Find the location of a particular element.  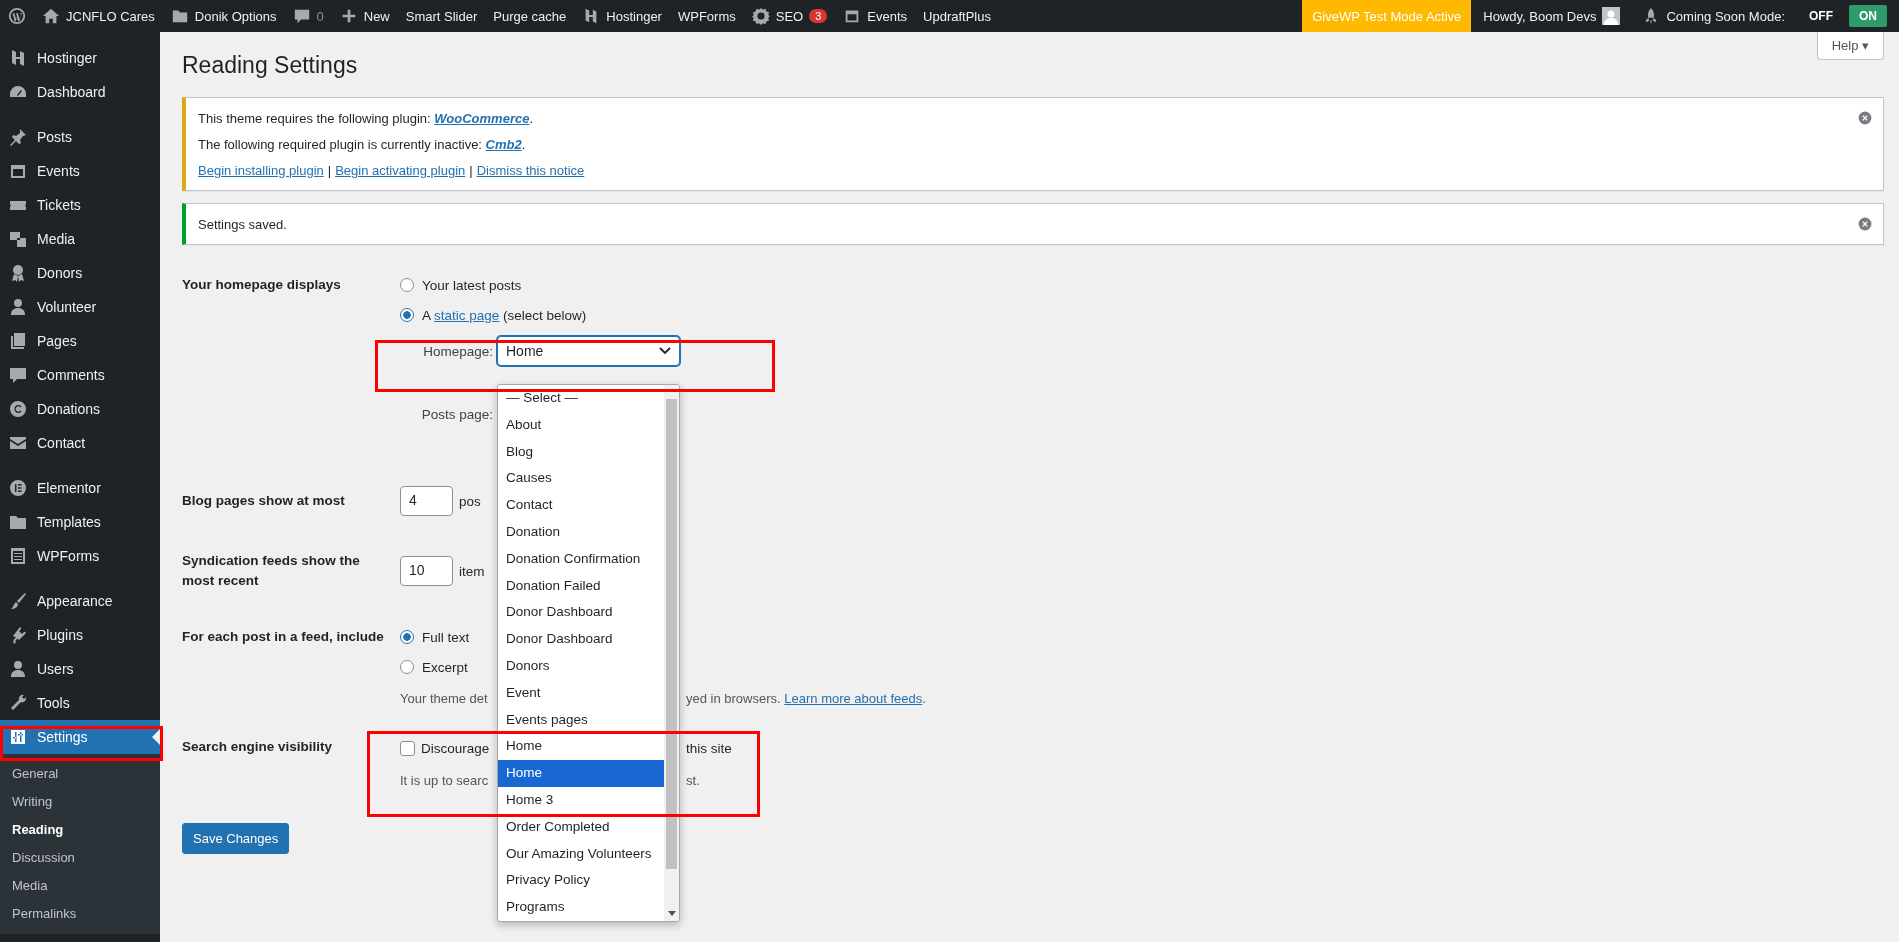

menu-item: Elementor is located at coordinates (80, 488).